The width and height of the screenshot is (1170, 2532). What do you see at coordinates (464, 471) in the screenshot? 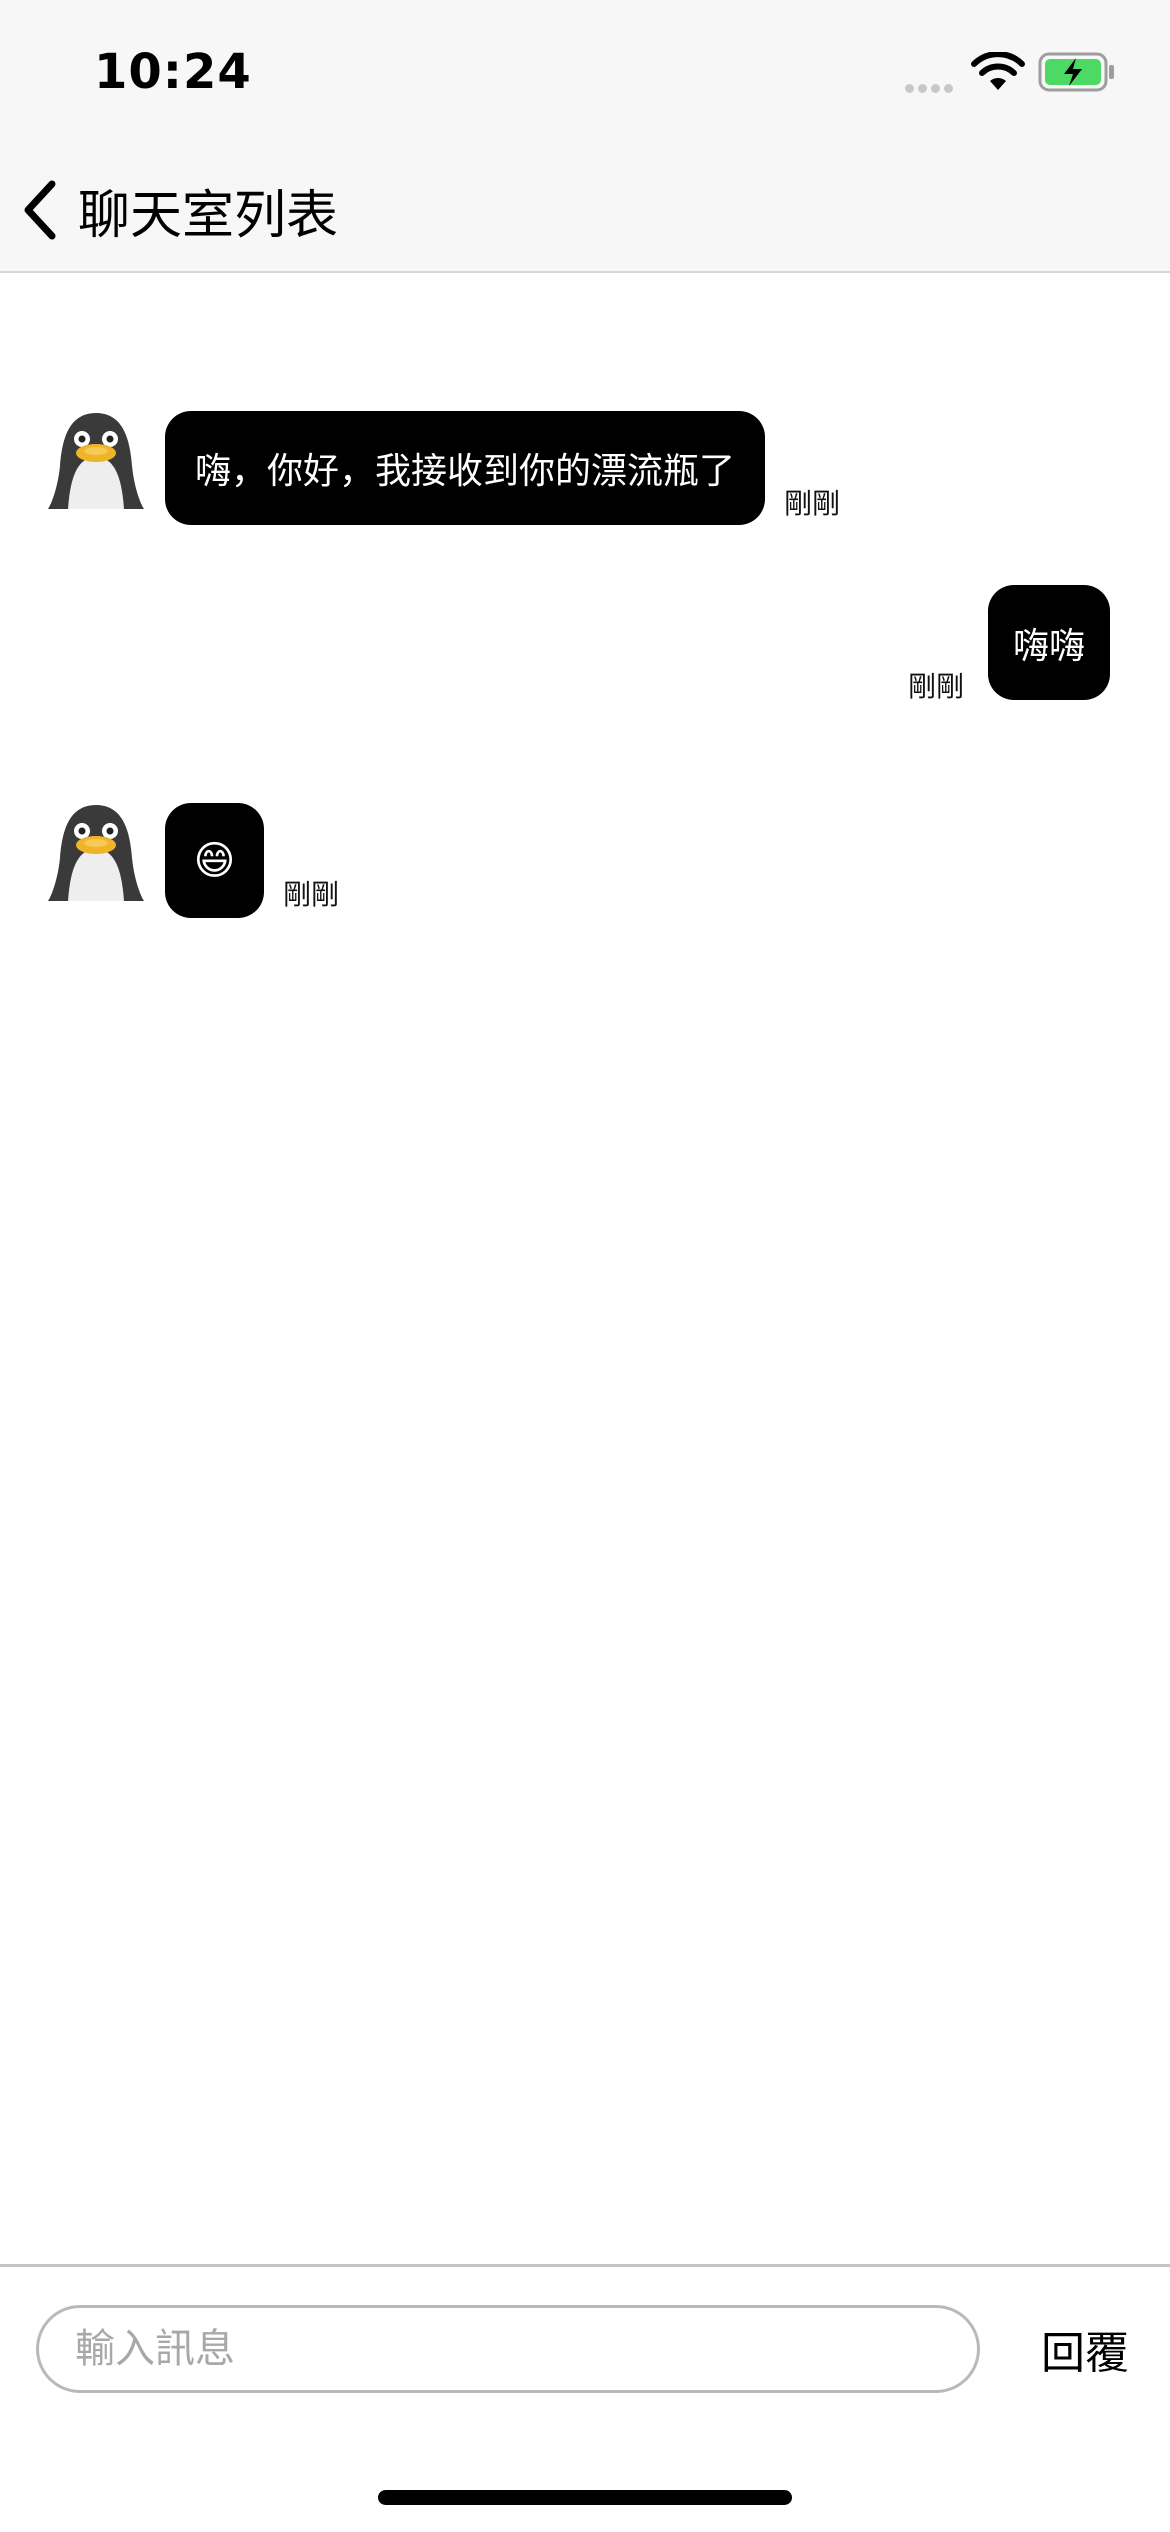
I see `message-text: 嗨，你好，我接收到你的漂流瓶了` at bounding box center [464, 471].